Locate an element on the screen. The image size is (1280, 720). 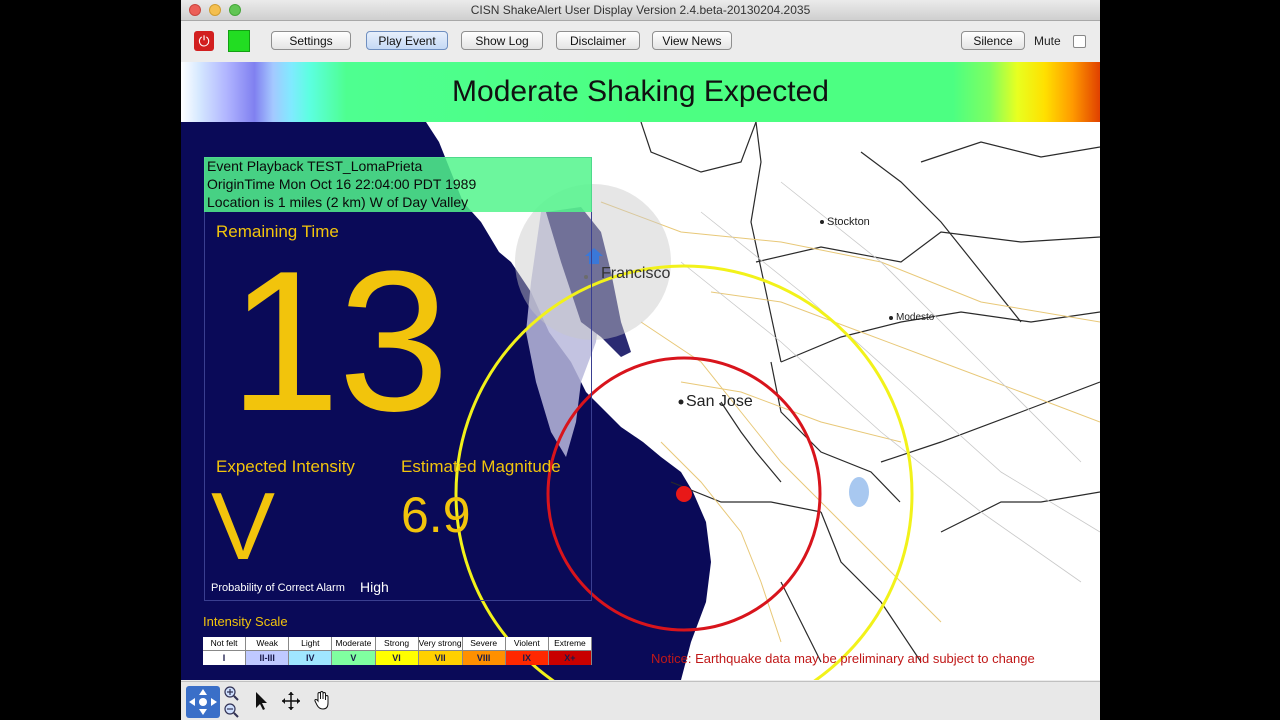
map-tools-bar is located at coordinates (640, 700).